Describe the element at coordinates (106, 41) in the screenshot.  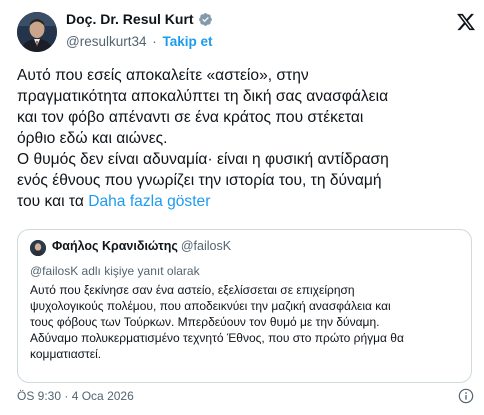
I see `author-handle: @resulkurt34` at that location.